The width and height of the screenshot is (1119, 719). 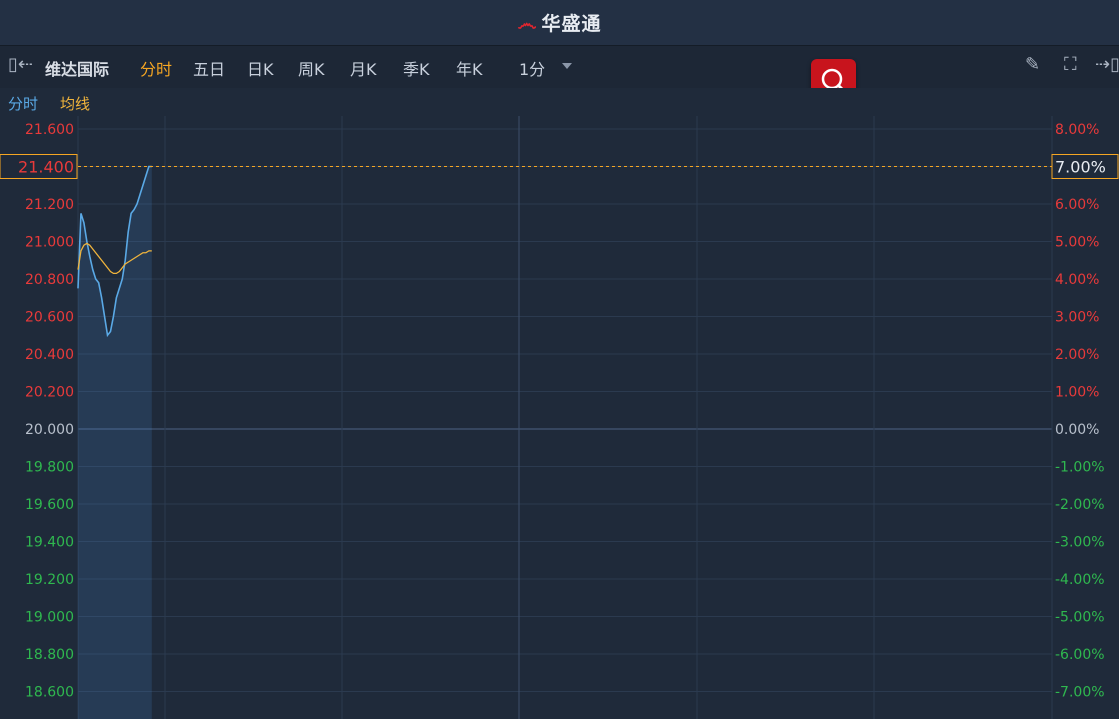 What do you see at coordinates (1080, 655) in the screenshot?
I see `pct-tick-label: -6.00%` at bounding box center [1080, 655].